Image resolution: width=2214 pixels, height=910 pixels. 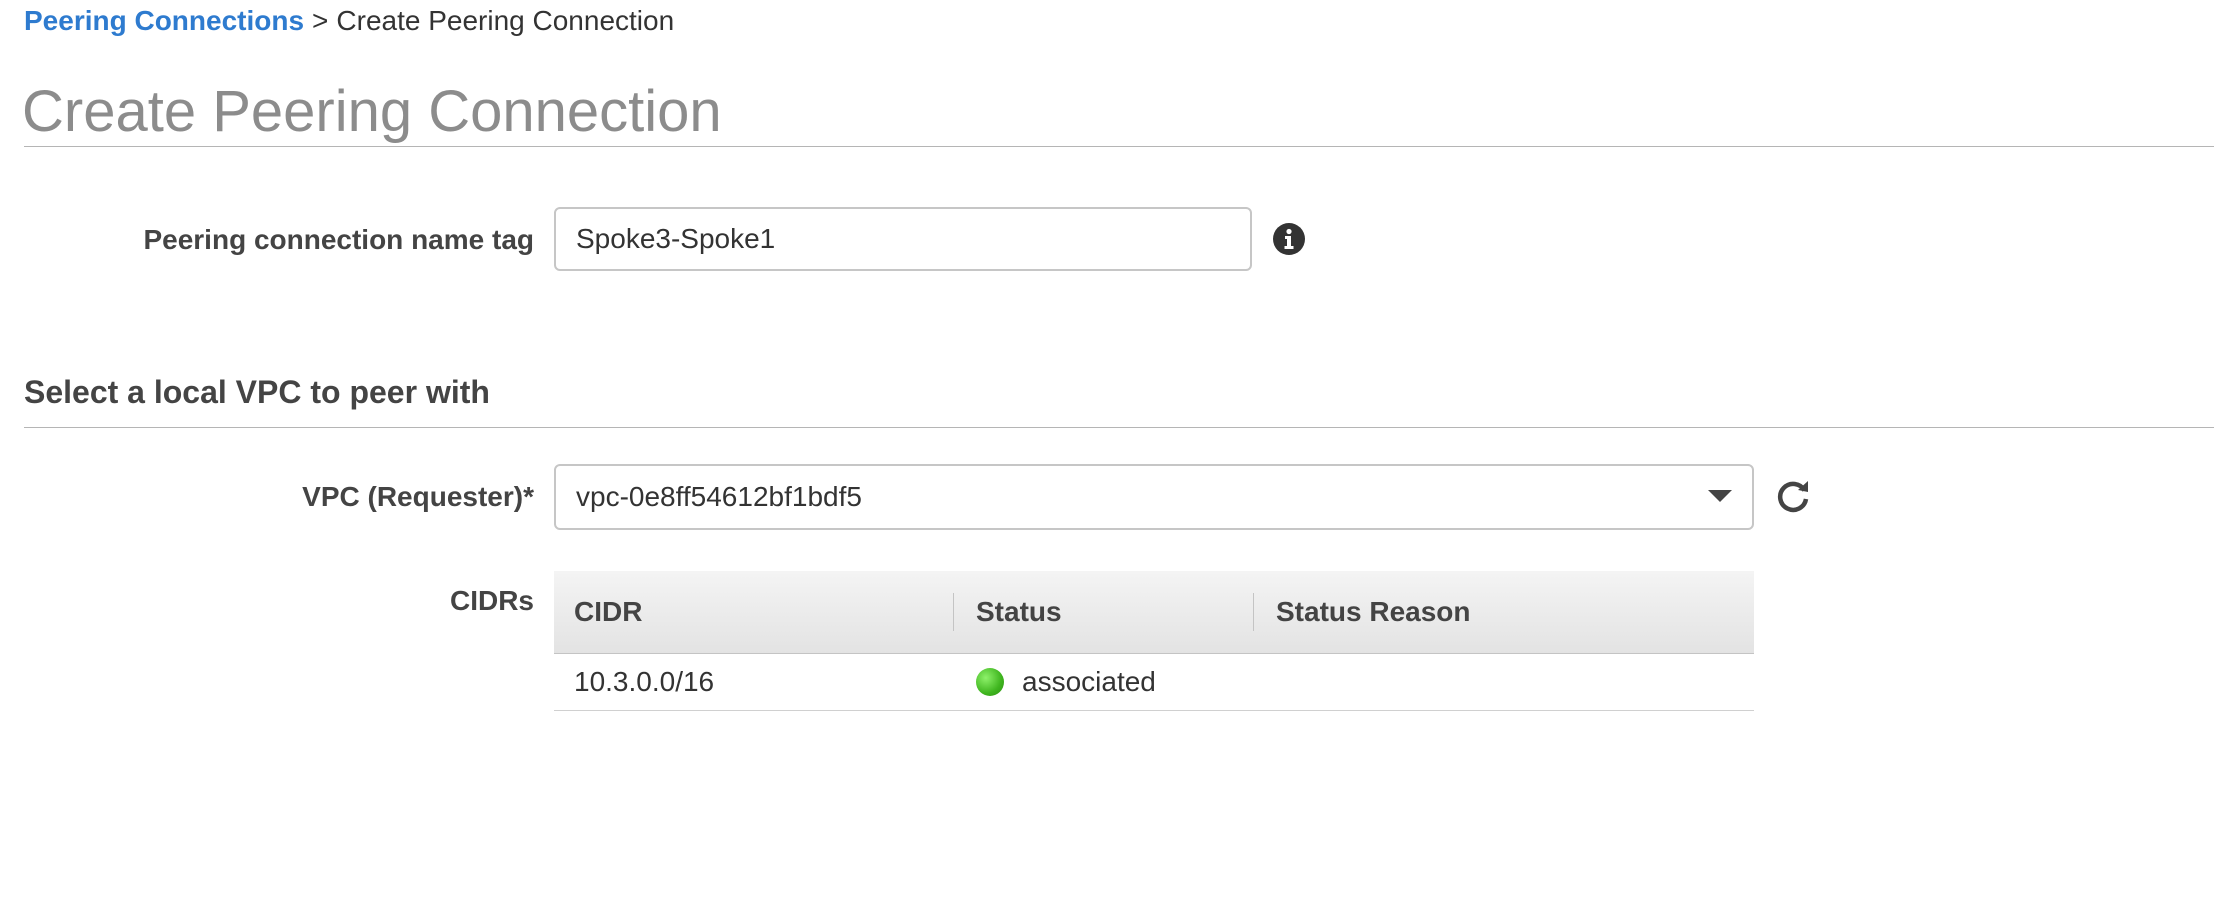 What do you see at coordinates (418, 496) in the screenshot?
I see `vpc-requester-label: VPC (Requester)*` at bounding box center [418, 496].